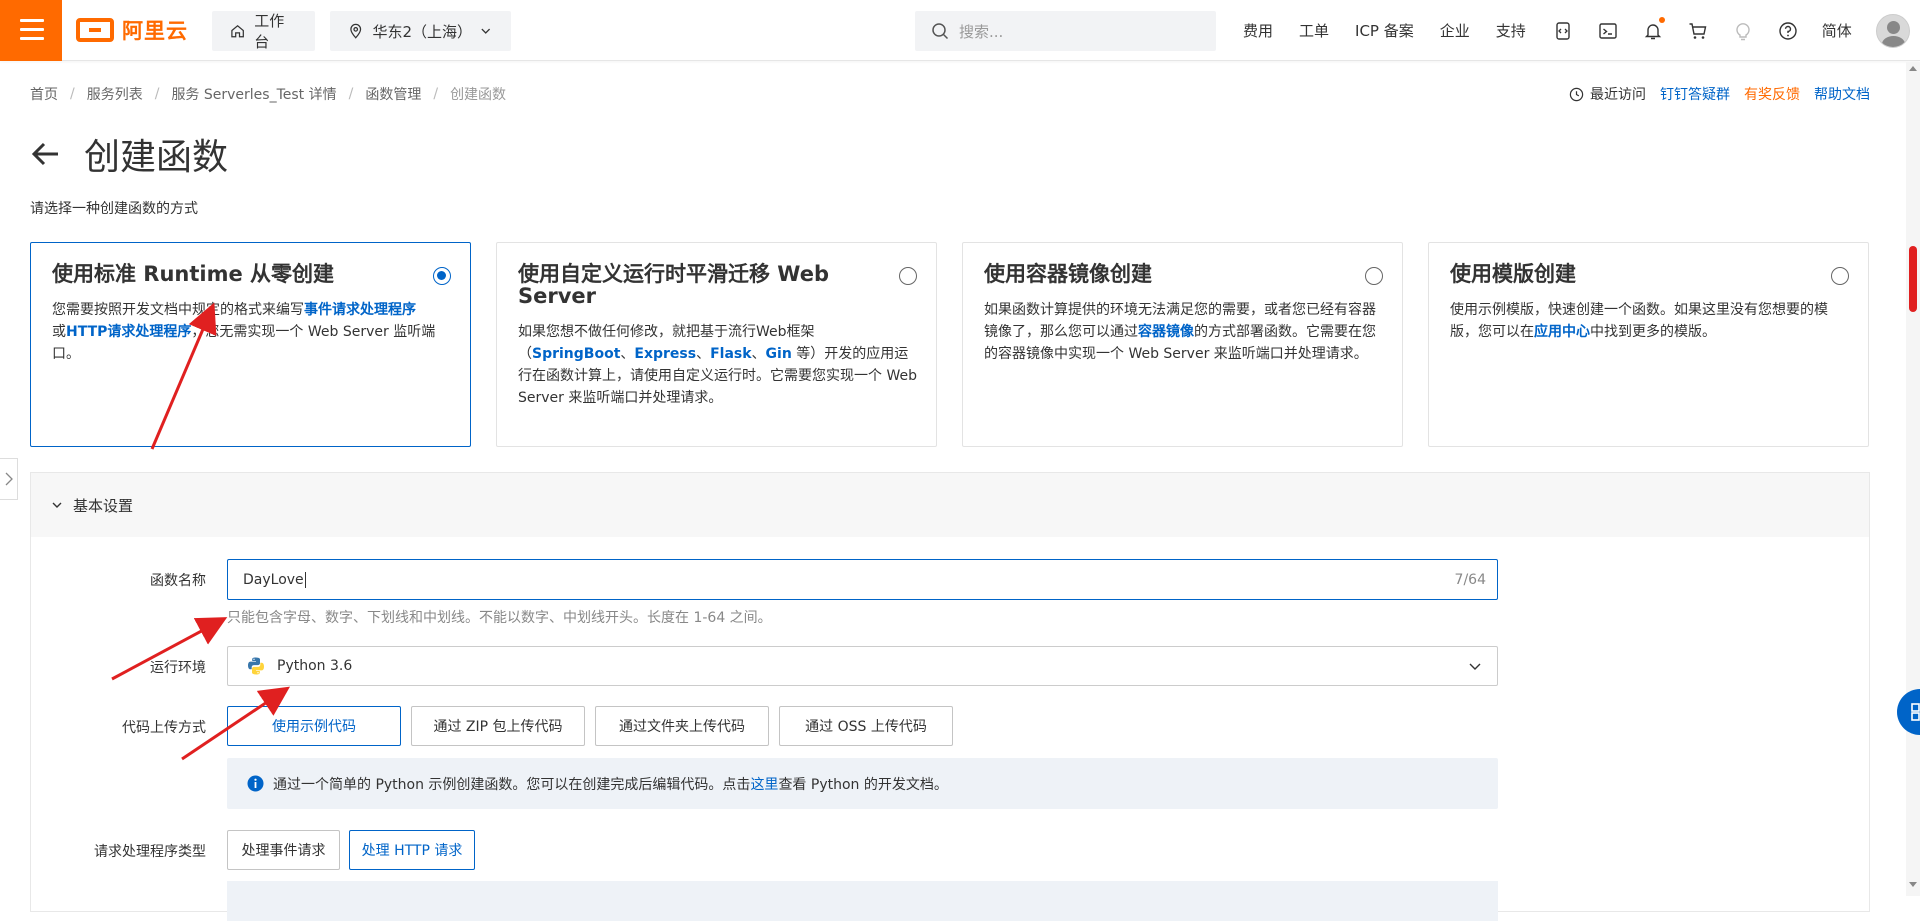  Describe the element at coordinates (1374, 276) in the screenshot. I see `radio-container-image` at that location.